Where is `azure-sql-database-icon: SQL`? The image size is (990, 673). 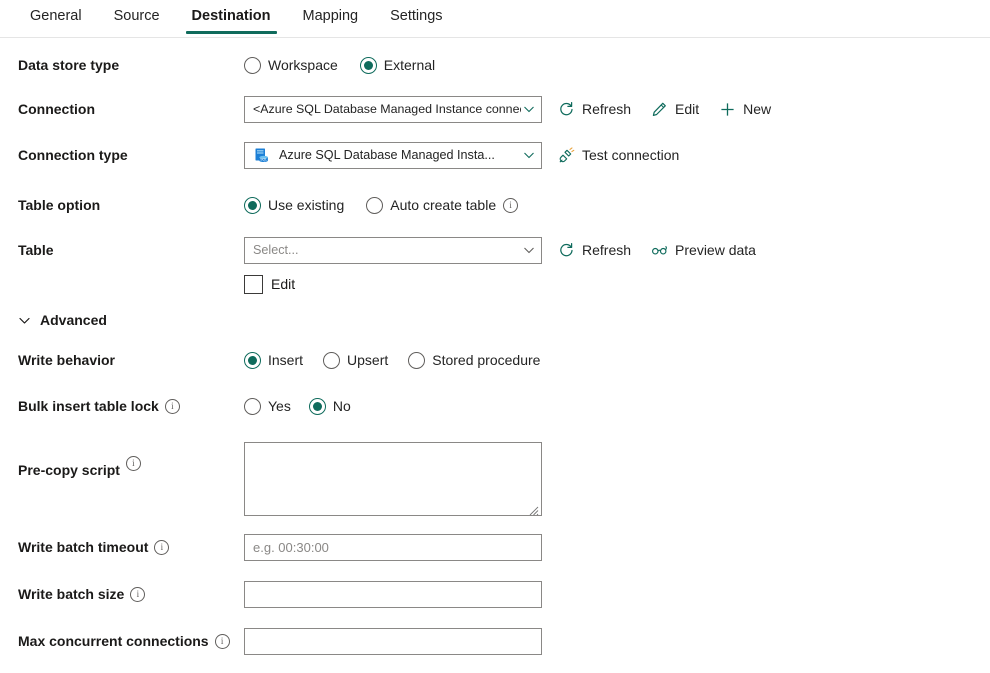
azure-sql-database-icon: SQL is located at coordinates (261, 155).